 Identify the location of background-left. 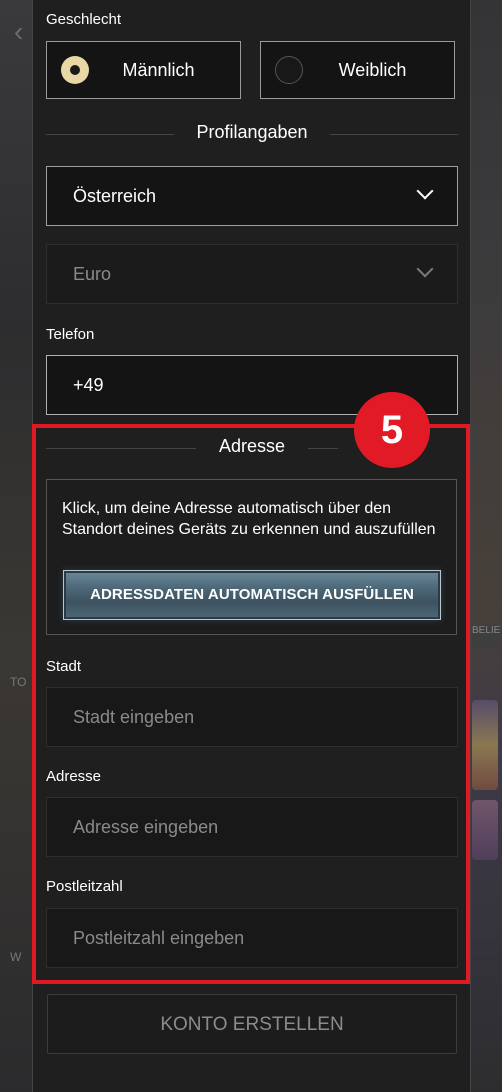
(16, 546).